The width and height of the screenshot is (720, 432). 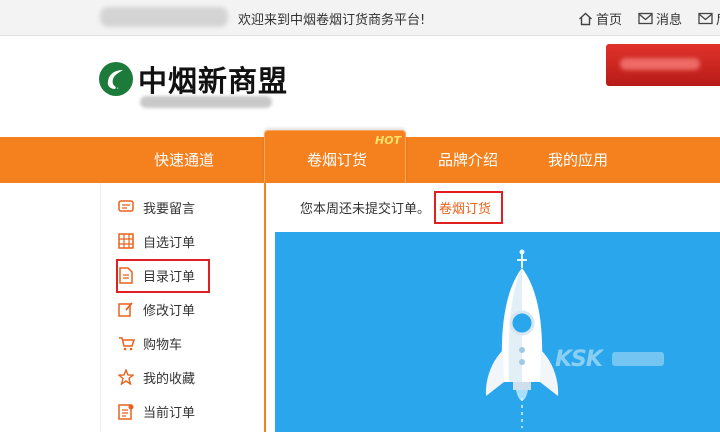 I want to click on sidebar-item-cart: 购物车, so click(x=149, y=343).